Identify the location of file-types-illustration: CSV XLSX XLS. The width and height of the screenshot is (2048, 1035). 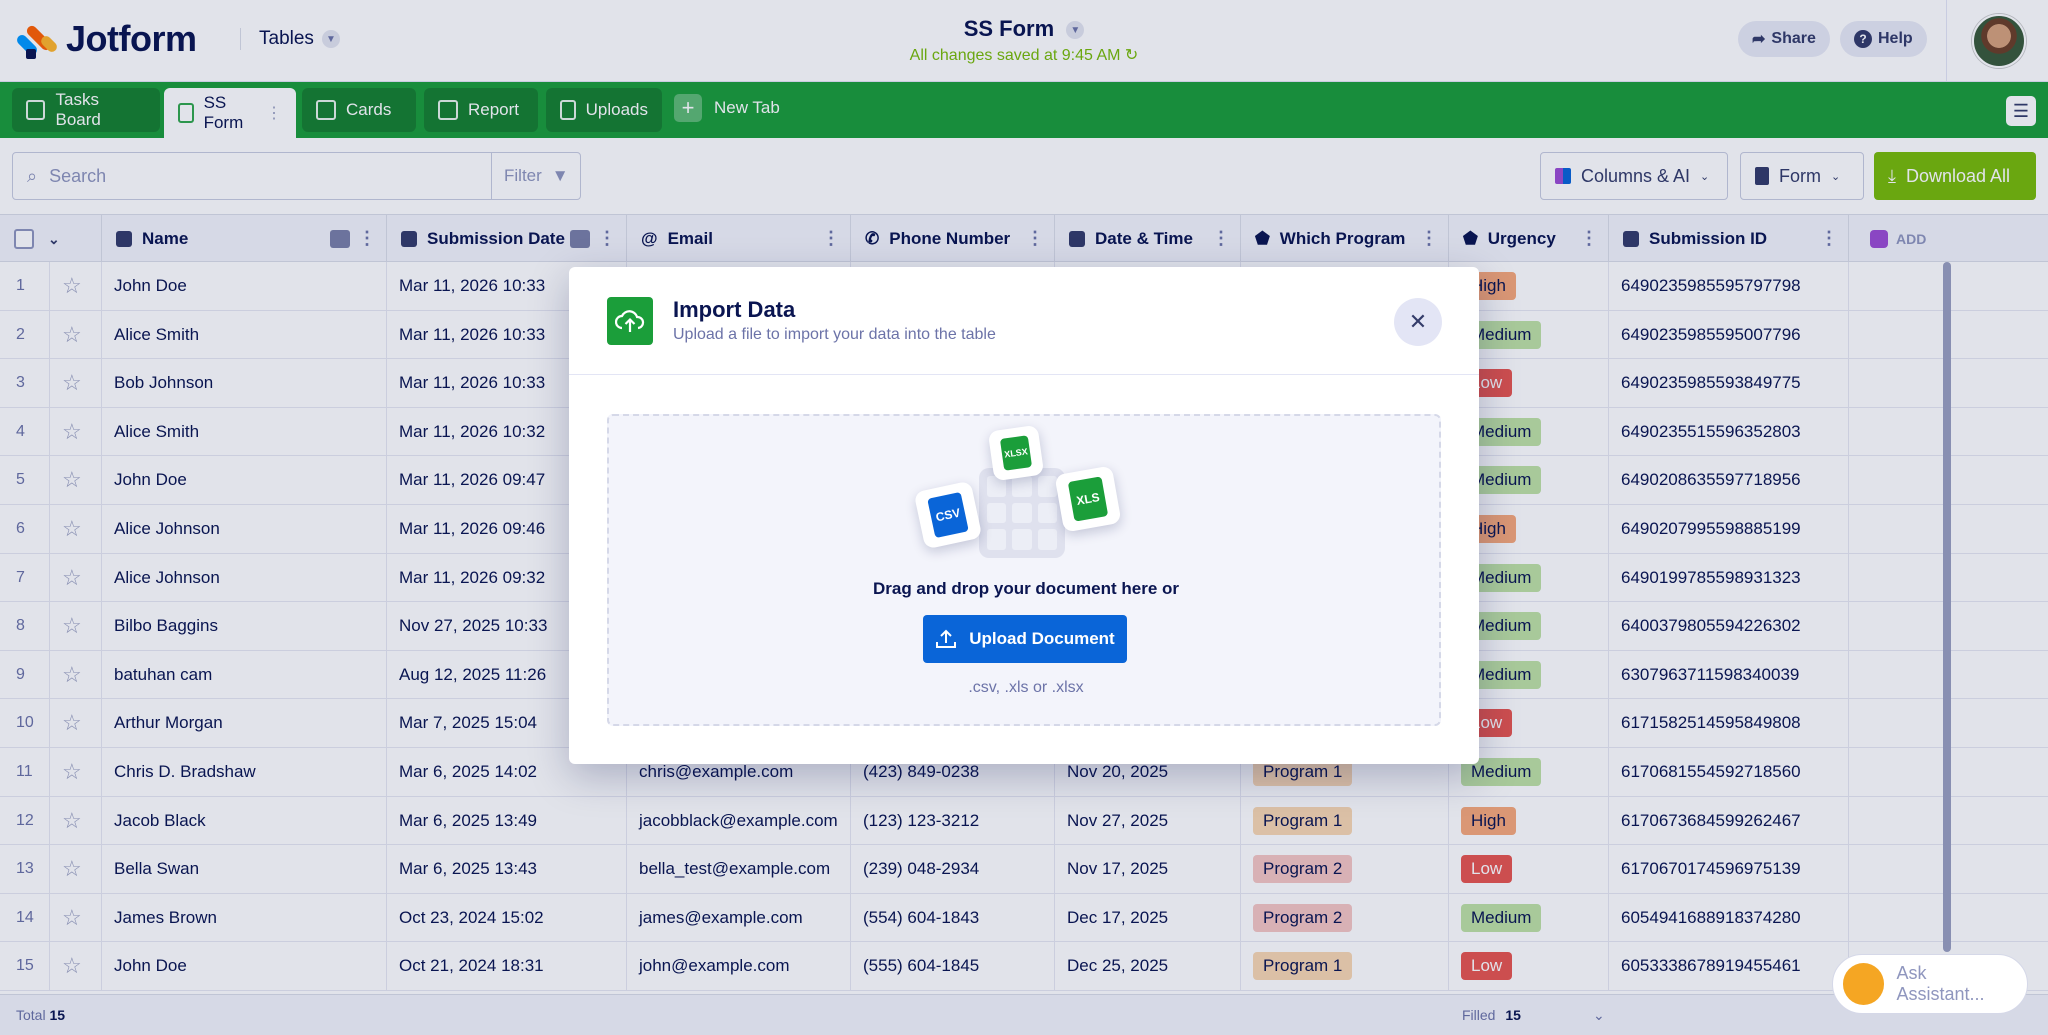
(1021, 496).